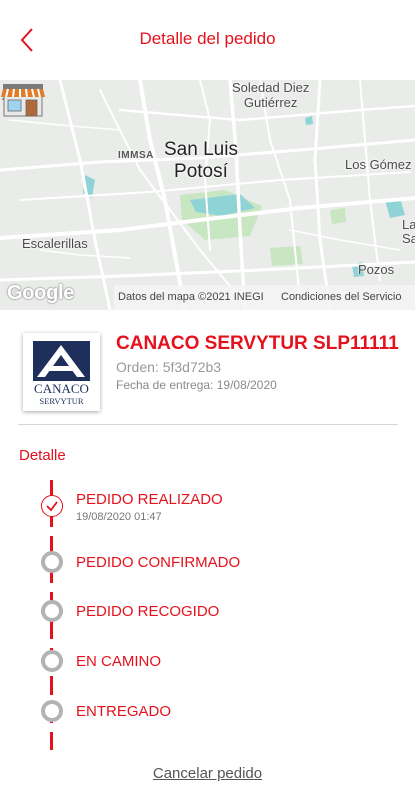 This screenshot has height=800, width=415. What do you see at coordinates (149, 499) in the screenshot?
I see `step-label: PEDIDO REALIZADO` at bounding box center [149, 499].